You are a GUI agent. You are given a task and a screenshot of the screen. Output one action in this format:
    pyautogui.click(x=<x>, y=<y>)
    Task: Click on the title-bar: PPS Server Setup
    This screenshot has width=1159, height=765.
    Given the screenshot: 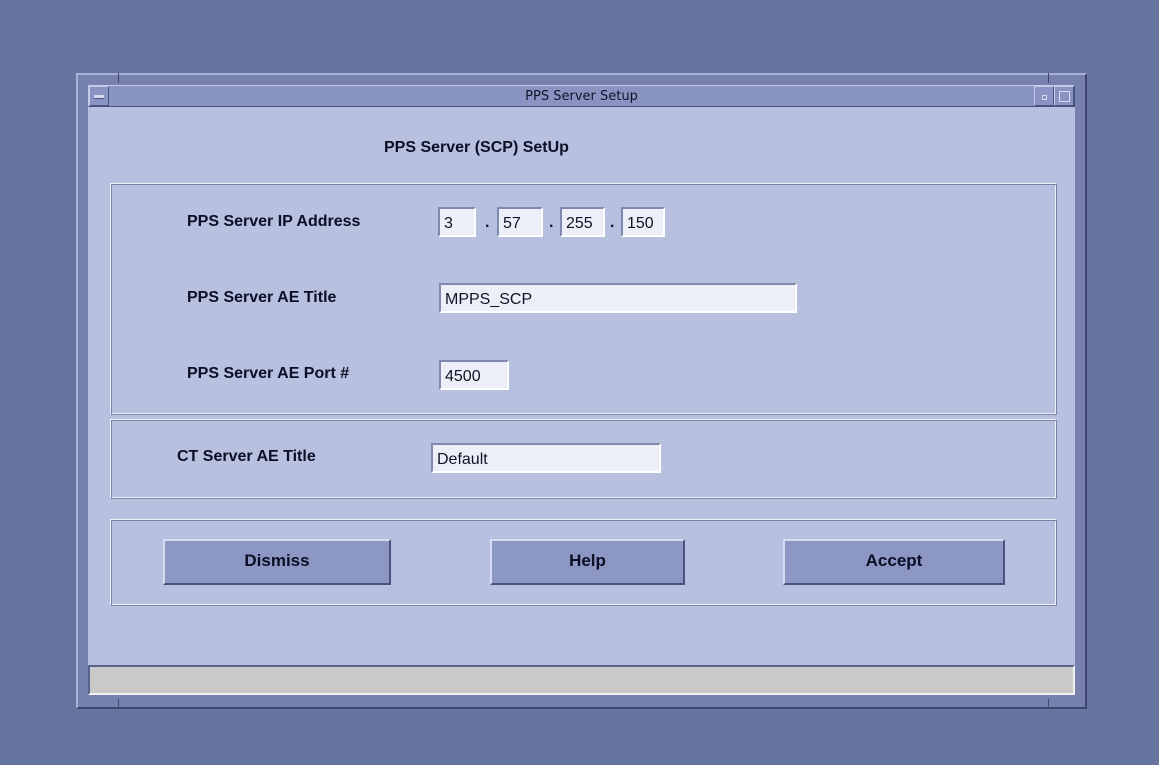 What is the action you would take?
    pyautogui.click(x=581, y=96)
    